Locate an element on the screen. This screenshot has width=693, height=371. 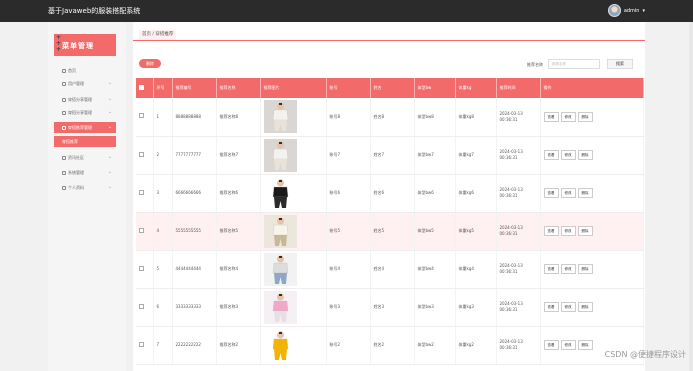
account: 账号6 is located at coordinates (348, 193).